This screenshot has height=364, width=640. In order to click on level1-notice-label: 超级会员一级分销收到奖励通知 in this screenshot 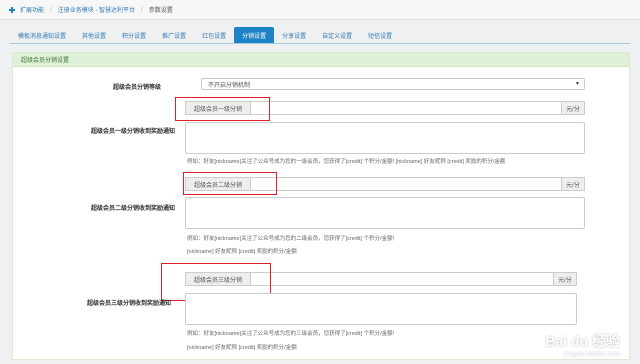, I will do `click(133, 132)`.